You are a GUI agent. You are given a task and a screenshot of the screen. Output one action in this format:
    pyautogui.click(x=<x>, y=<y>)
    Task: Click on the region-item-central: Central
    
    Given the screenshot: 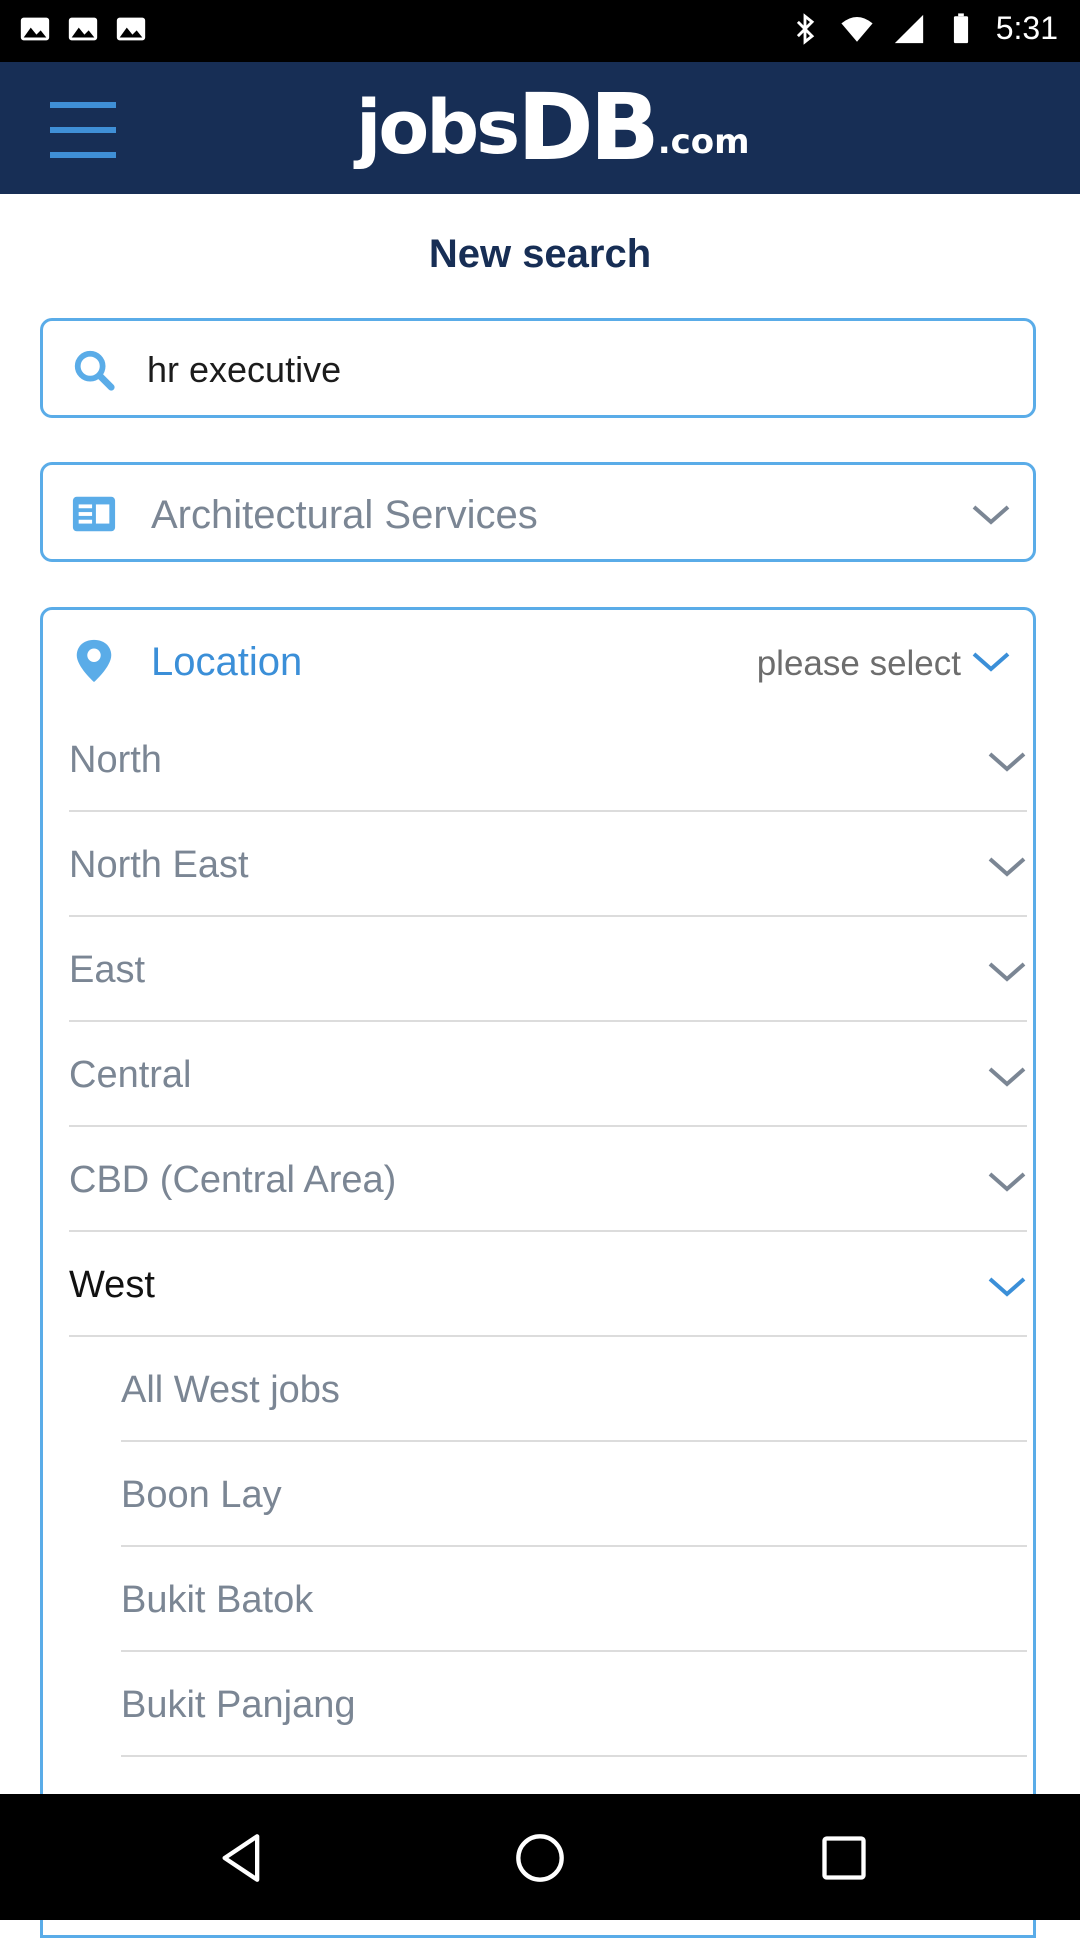 What is the action you would take?
    pyautogui.click(x=548, y=1075)
    